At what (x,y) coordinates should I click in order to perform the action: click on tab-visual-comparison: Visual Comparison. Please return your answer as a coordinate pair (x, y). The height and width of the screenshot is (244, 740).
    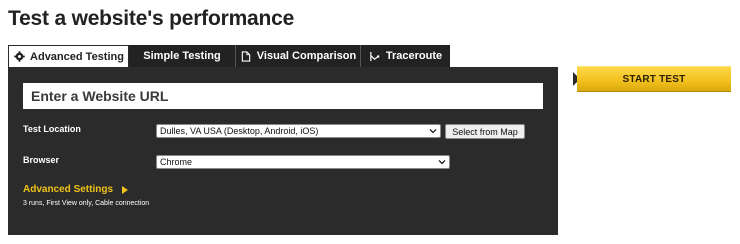
    Looking at the image, I should click on (298, 56).